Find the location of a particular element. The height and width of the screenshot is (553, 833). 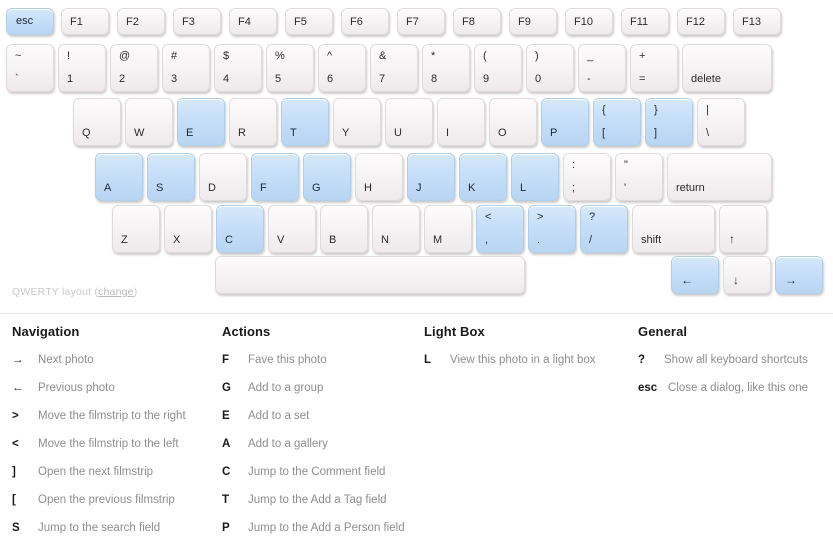

shortcut-description: Open the next filmstrip is located at coordinates (96, 472).